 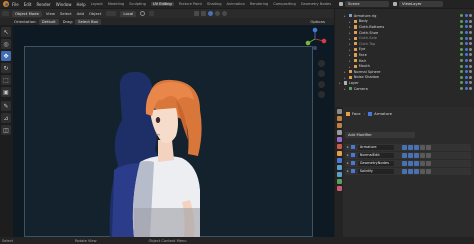 I want to click on snap-icon, so click(x=143, y=13).